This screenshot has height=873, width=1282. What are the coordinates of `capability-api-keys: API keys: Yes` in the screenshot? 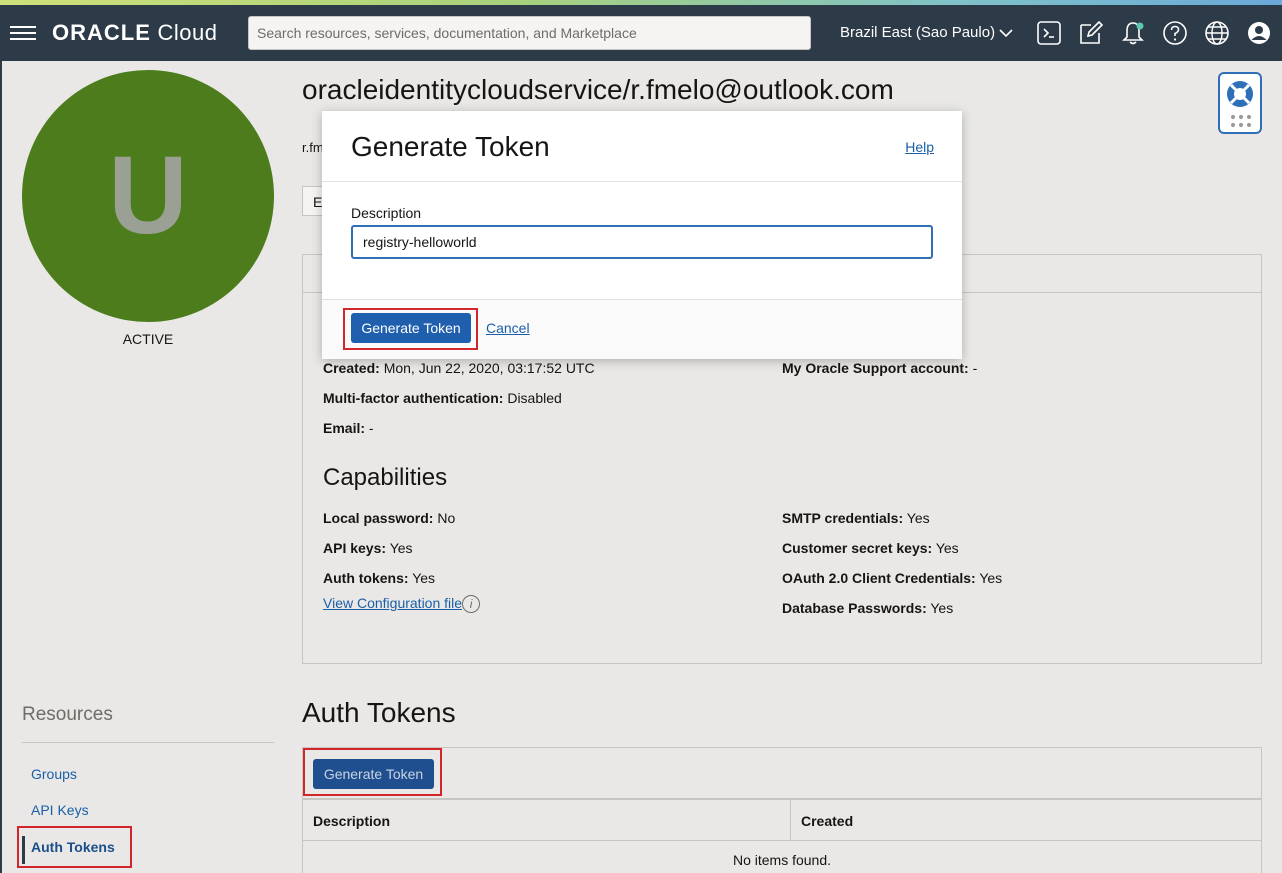 It's located at (368, 548).